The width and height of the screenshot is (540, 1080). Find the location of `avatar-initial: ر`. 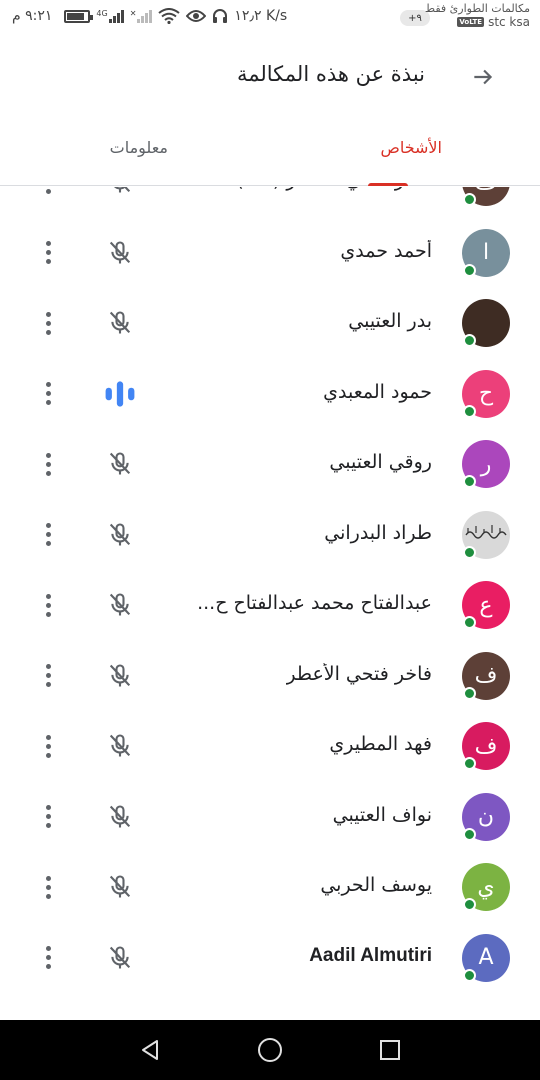

avatar-initial: ر is located at coordinates (486, 464).